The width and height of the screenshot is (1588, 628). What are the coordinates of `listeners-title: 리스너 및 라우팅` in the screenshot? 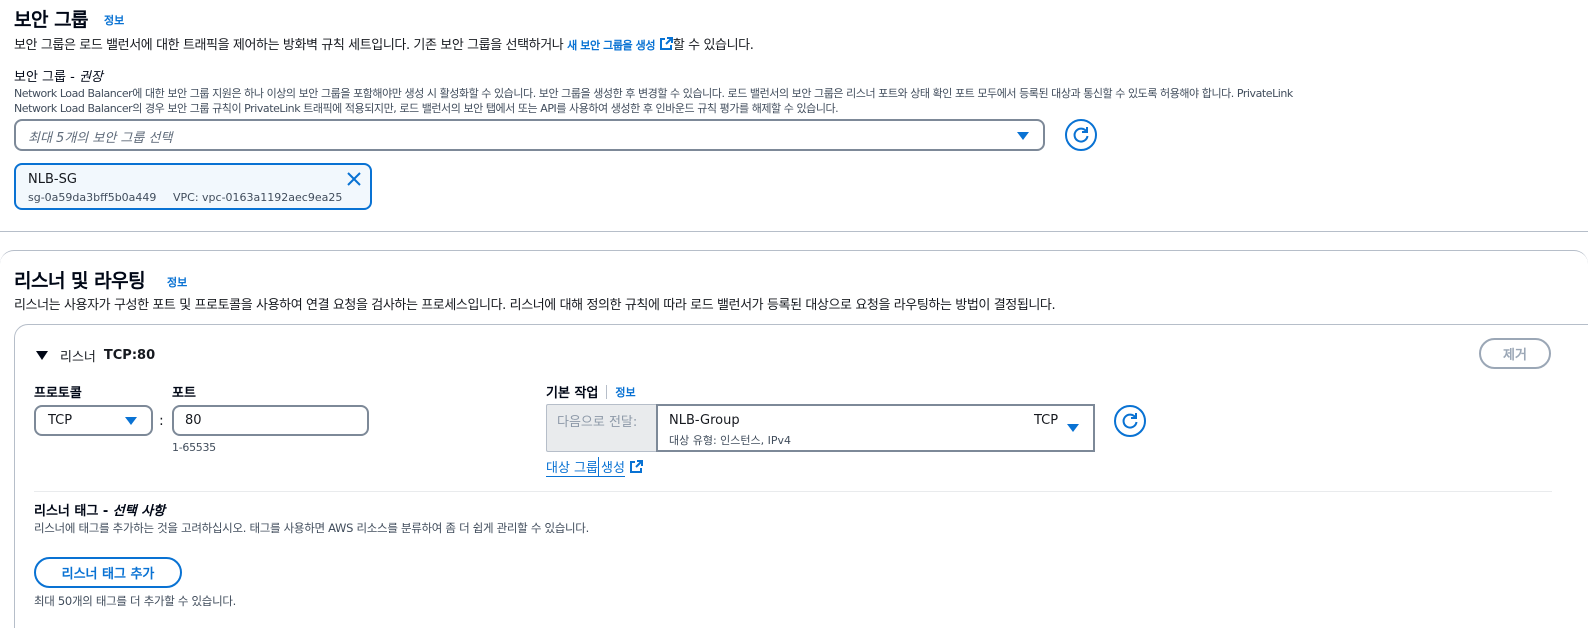 It's located at (80, 281).